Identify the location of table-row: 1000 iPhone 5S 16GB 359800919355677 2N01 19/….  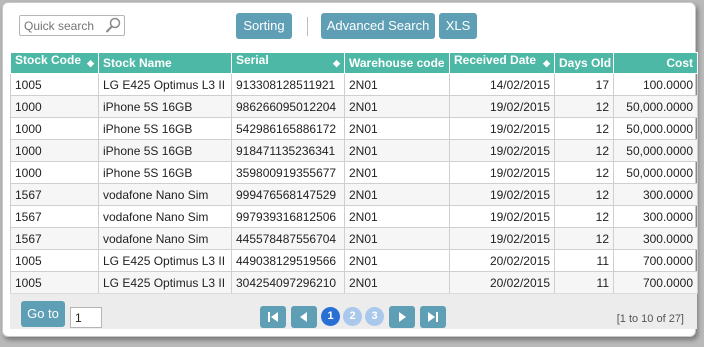
(354, 172).